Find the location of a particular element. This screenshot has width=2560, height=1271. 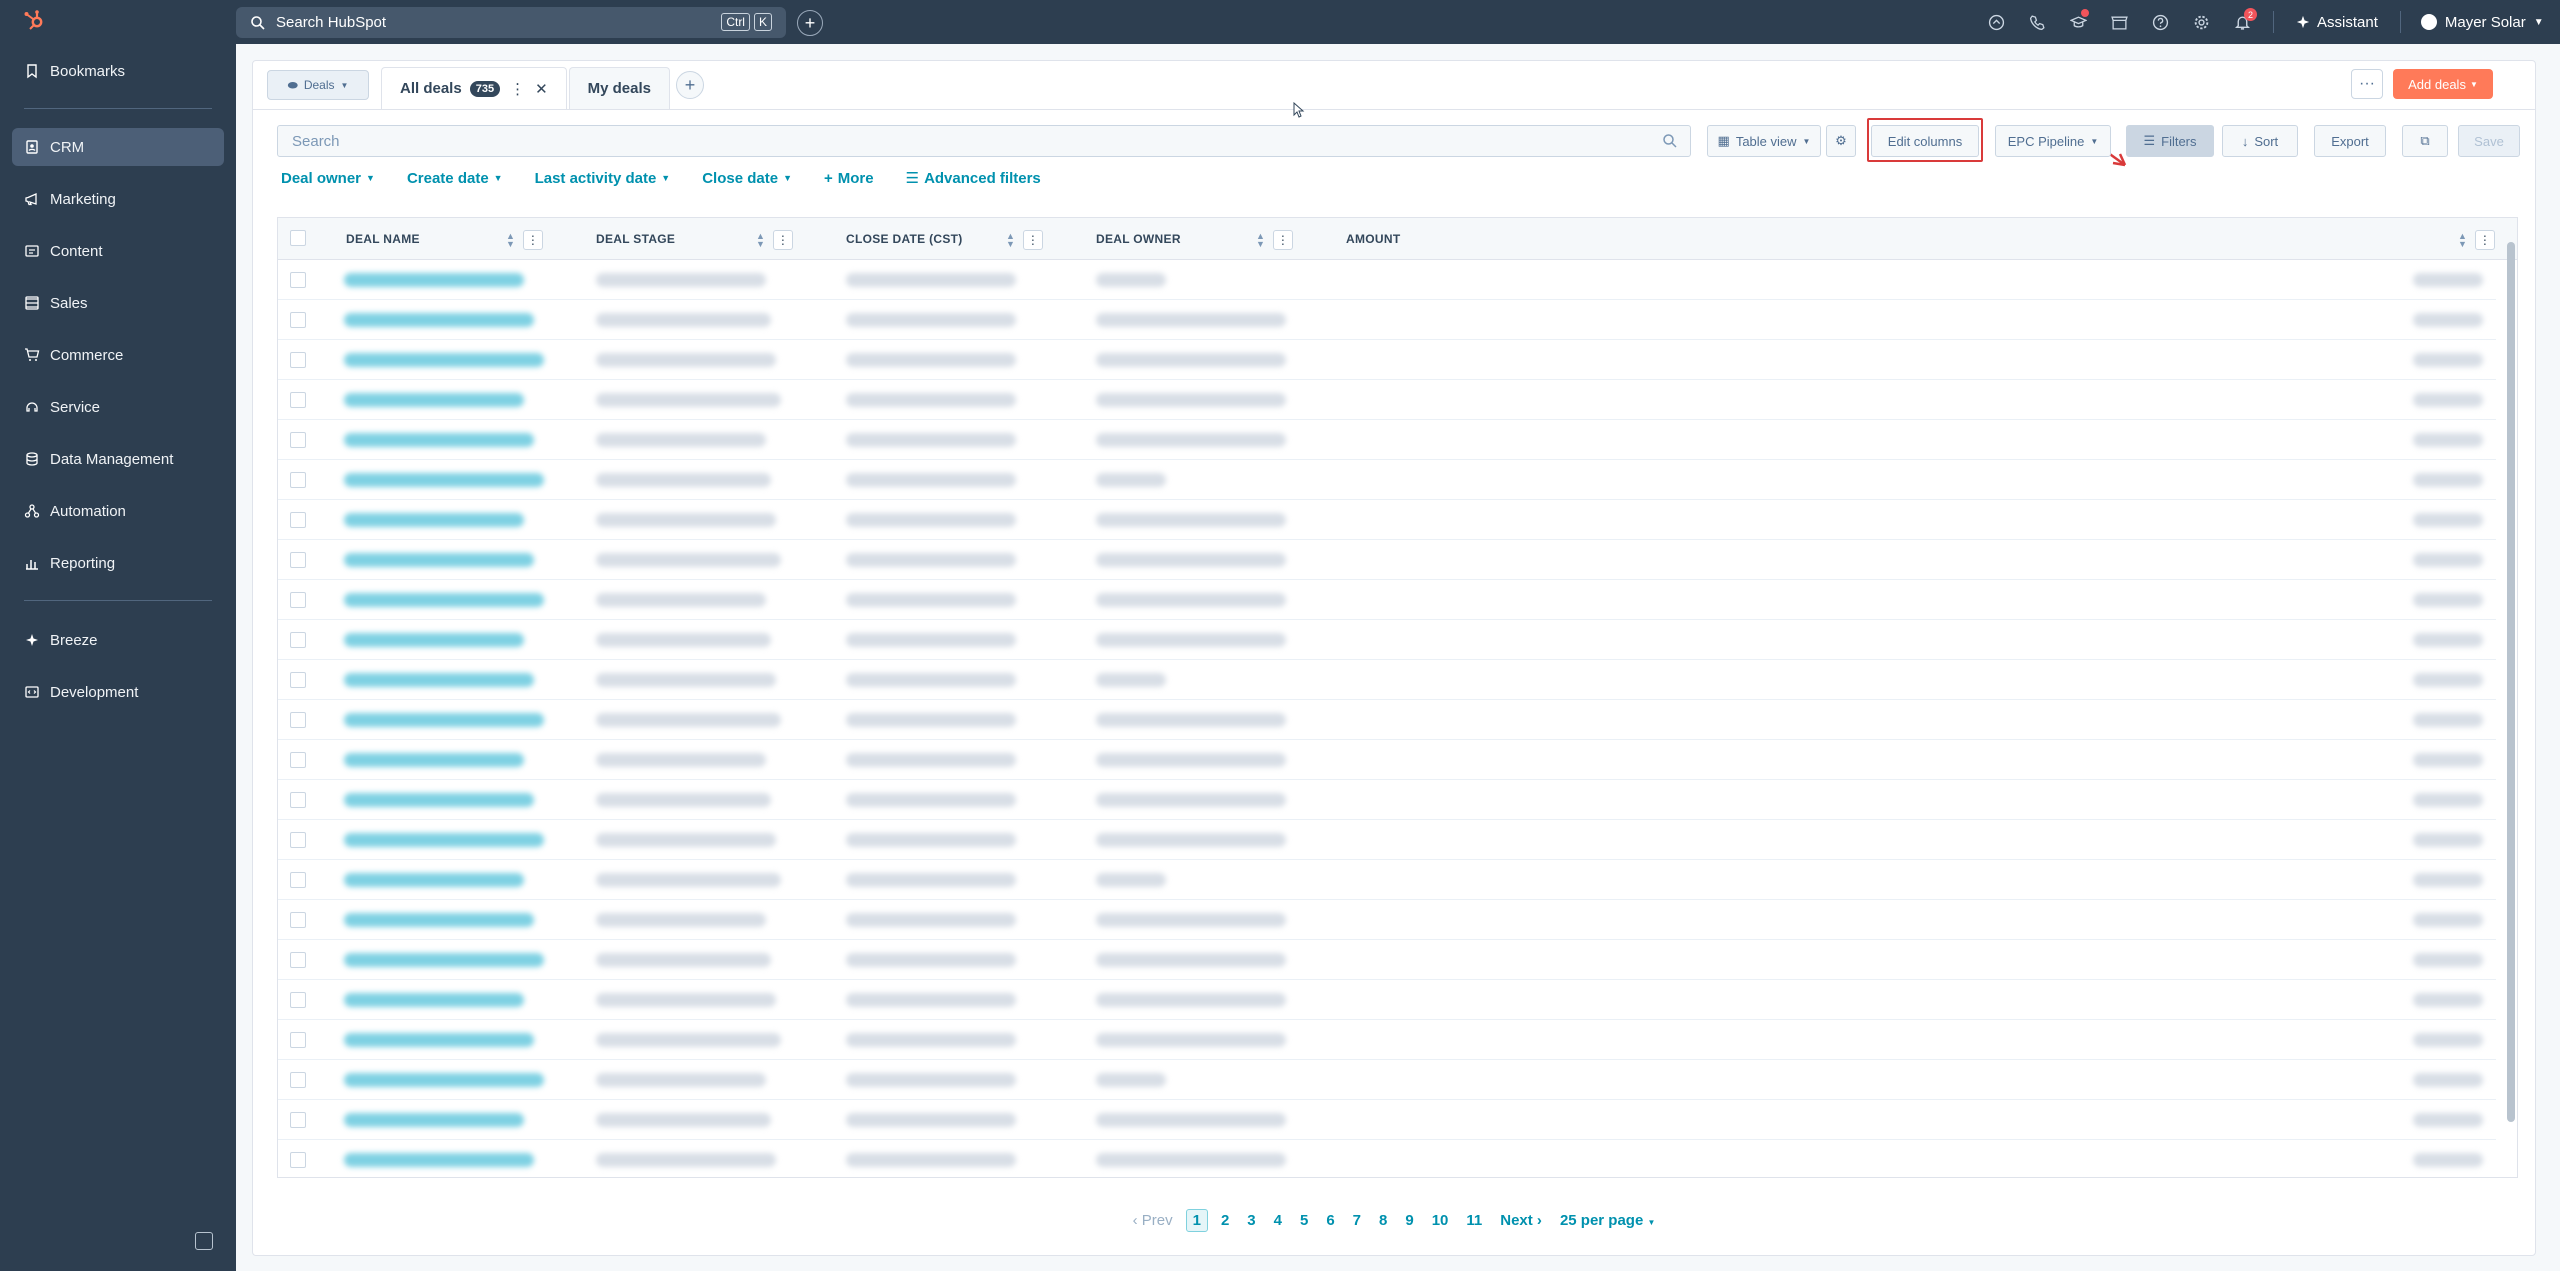

more-actions-button: ··· is located at coordinates (2367, 84).